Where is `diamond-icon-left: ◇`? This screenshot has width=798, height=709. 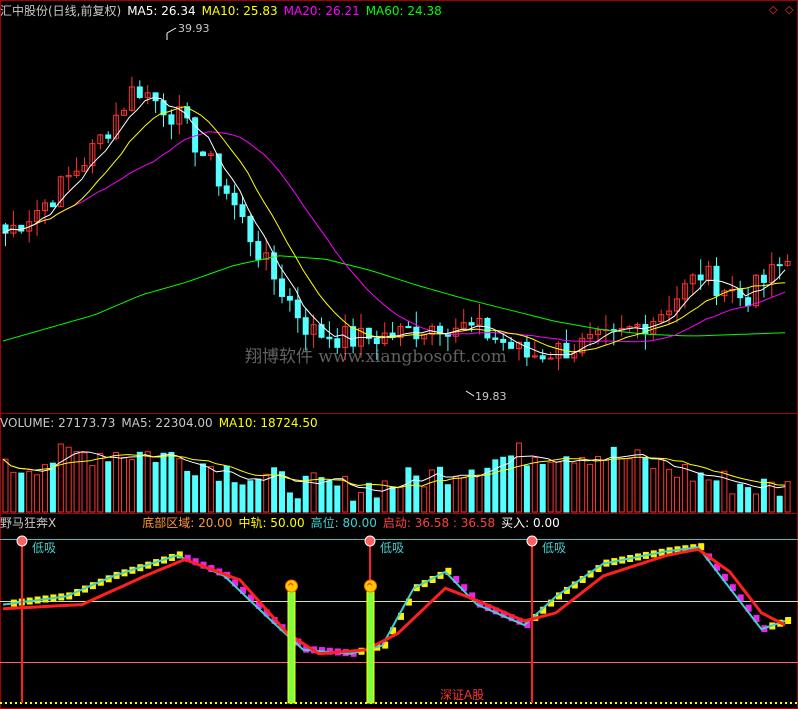 diamond-icon-left: ◇ is located at coordinates (773, 9).